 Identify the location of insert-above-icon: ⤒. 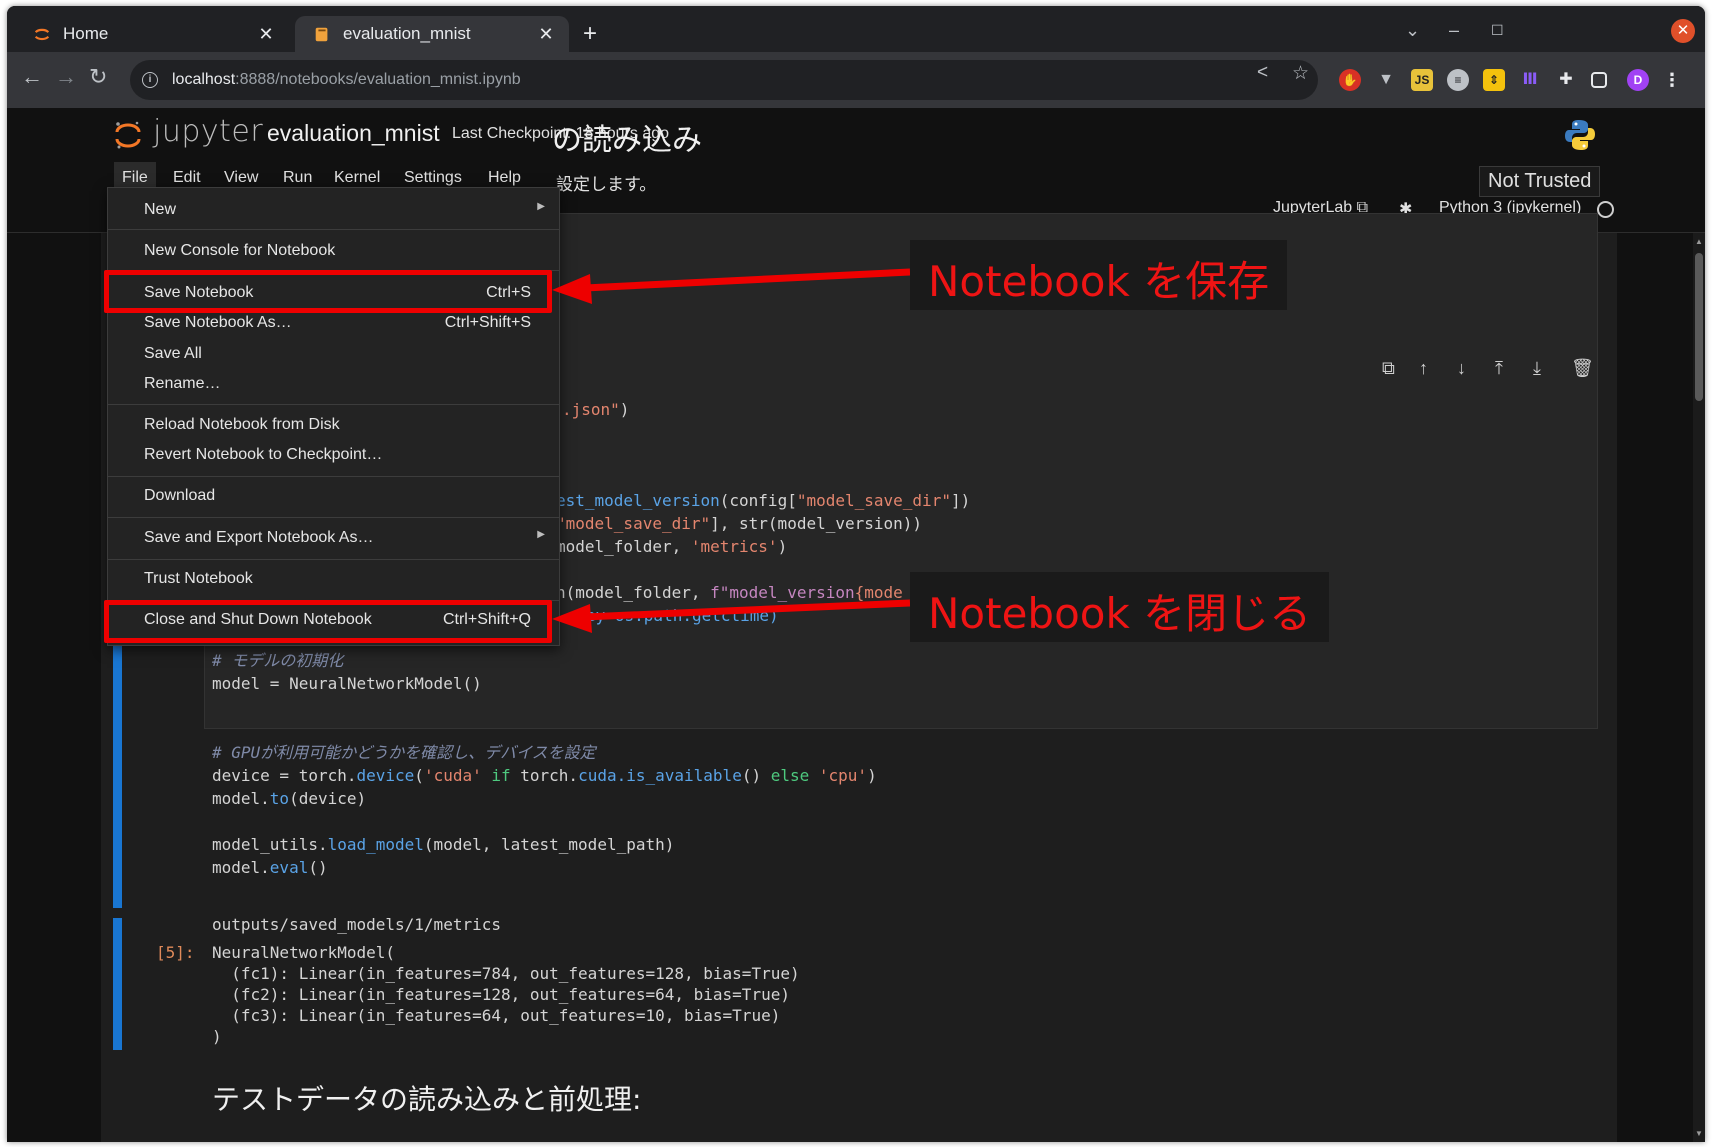
(1499, 368).